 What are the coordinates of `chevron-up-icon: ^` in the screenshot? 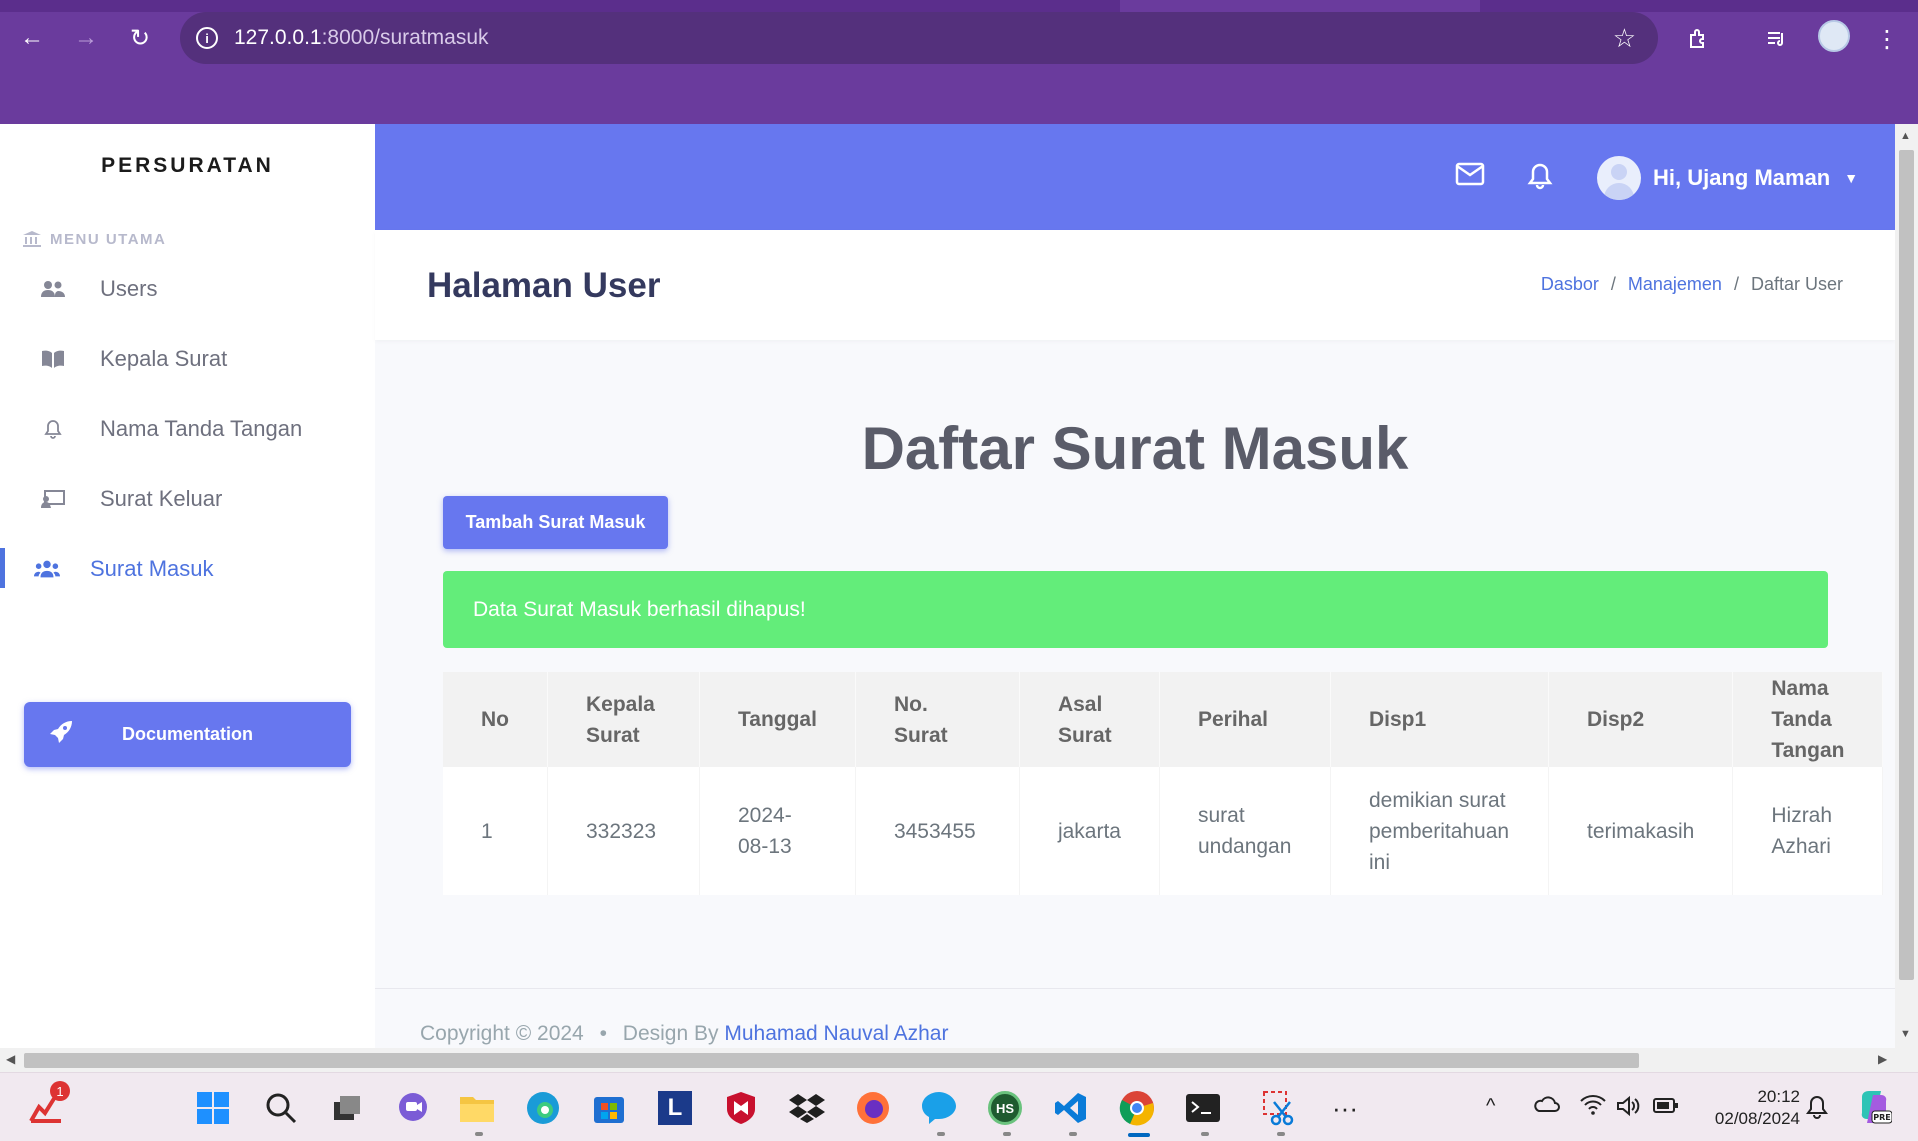 It's located at (1490, 1106).